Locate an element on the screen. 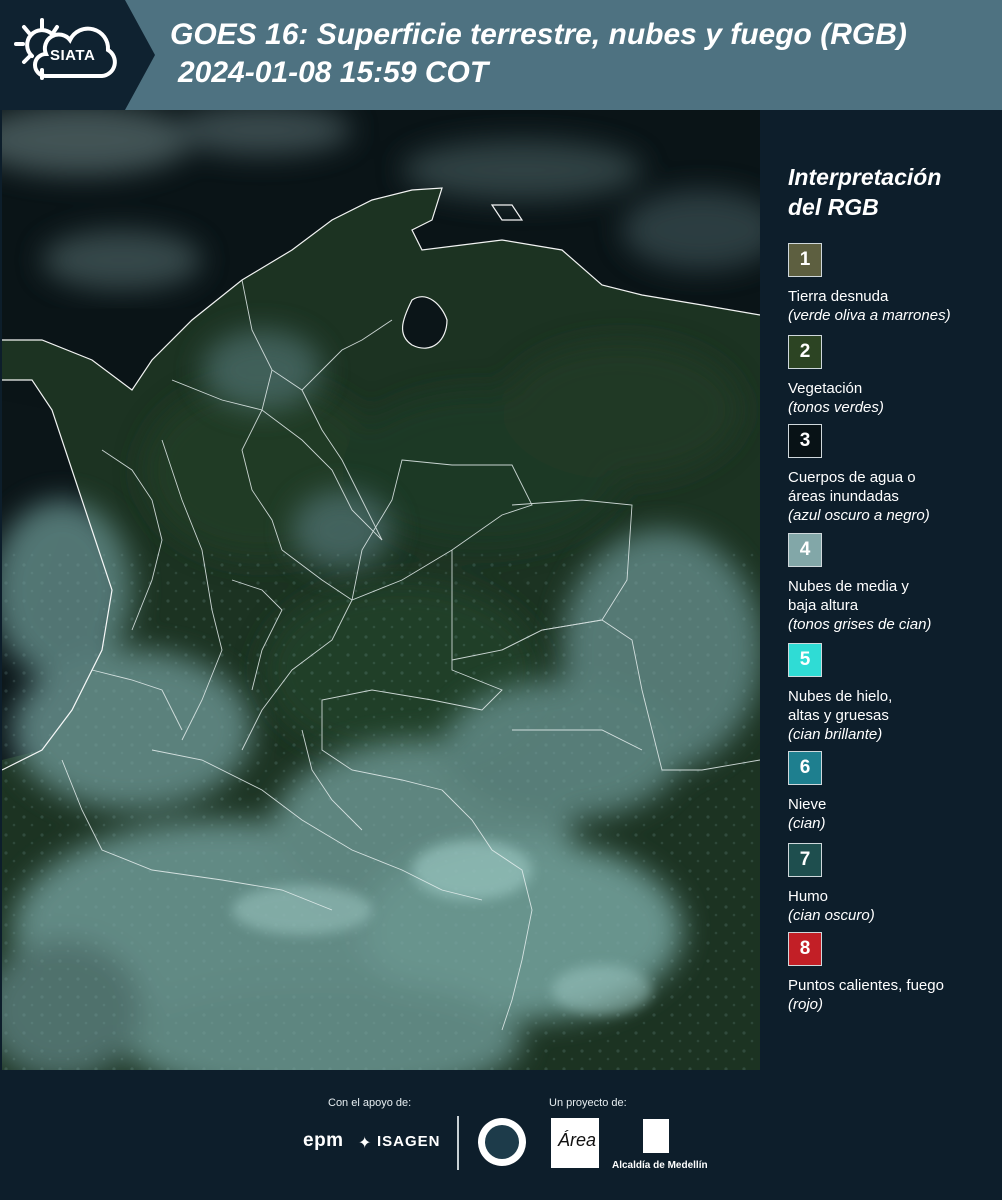 This screenshot has height=1200, width=1002. legend-swatch: 3 is located at coordinates (805, 441).